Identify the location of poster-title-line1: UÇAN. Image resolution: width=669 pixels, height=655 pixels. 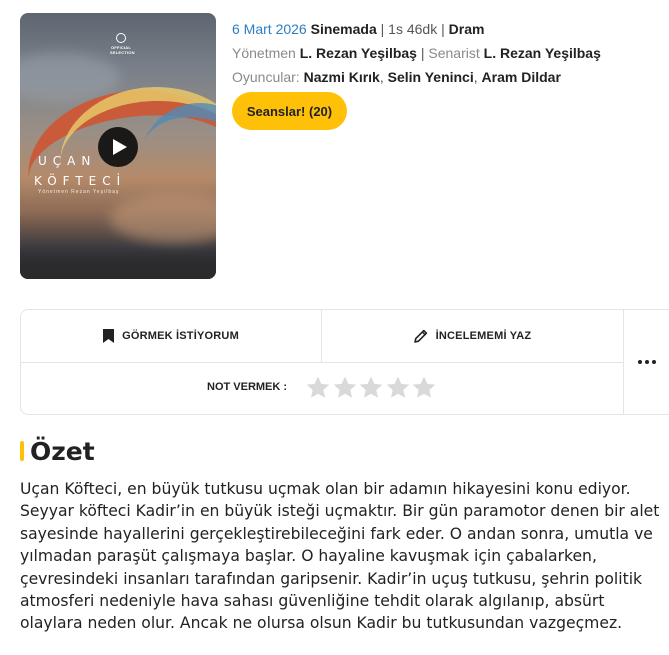
(67, 161).